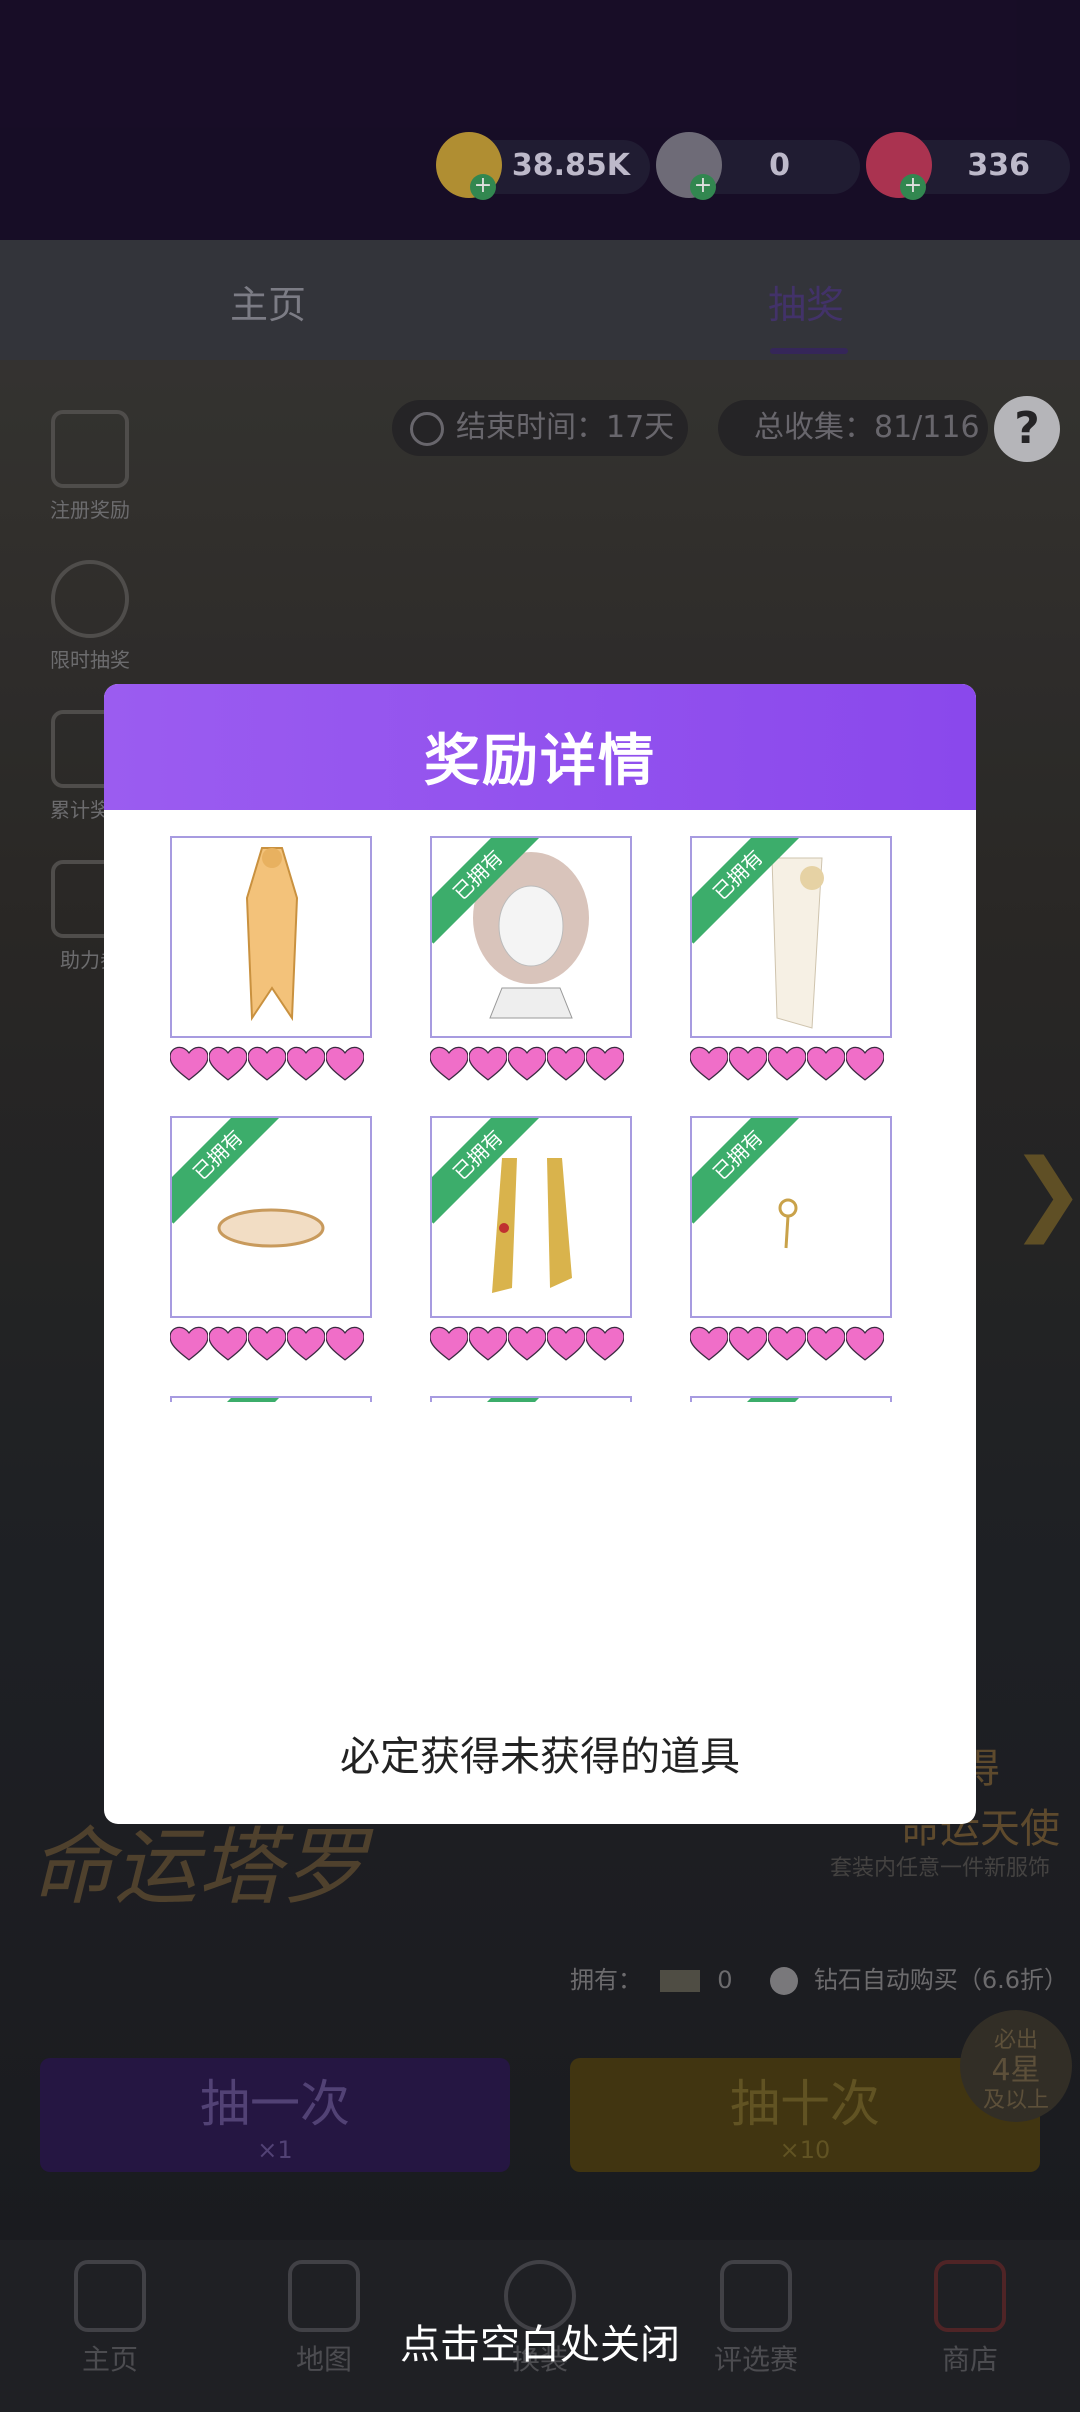  I want to click on golden-sword-icon: 已拥有, so click(531, 1399).